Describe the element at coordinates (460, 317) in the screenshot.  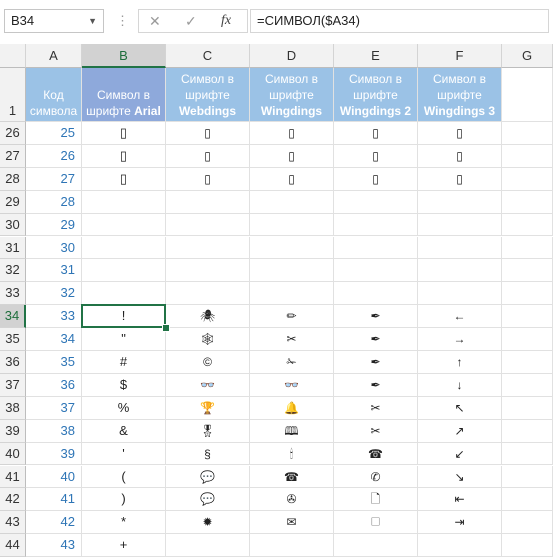
I see `cell-symbol-f: ←` at that location.